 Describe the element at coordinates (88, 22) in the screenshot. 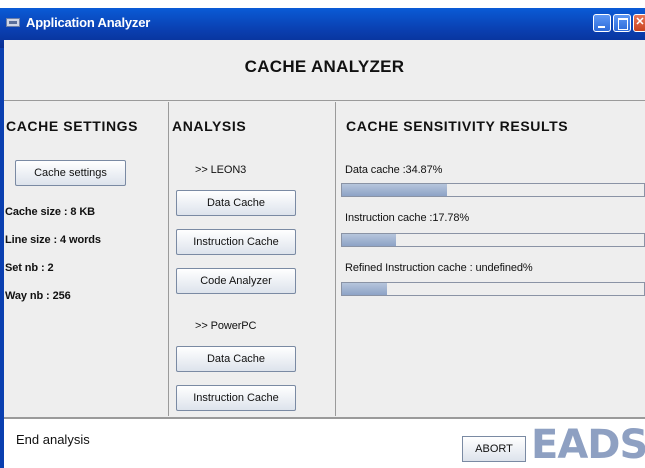

I see `window-title: Application Analyzer` at that location.